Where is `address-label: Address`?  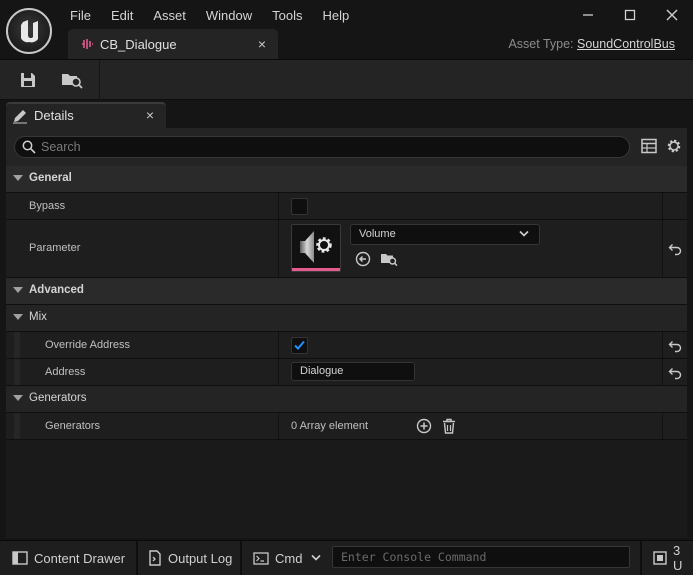 address-label: Address is located at coordinates (65, 372).